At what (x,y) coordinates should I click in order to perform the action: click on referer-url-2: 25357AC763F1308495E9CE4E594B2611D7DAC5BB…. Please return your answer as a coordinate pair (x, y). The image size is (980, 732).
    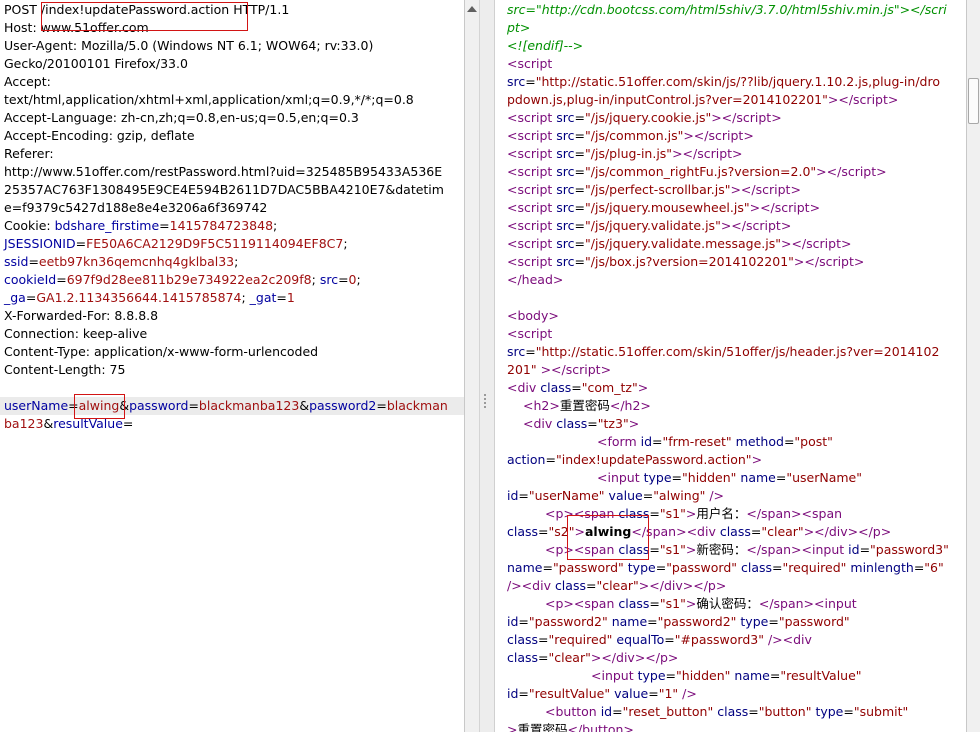
    Looking at the image, I should click on (224, 189).